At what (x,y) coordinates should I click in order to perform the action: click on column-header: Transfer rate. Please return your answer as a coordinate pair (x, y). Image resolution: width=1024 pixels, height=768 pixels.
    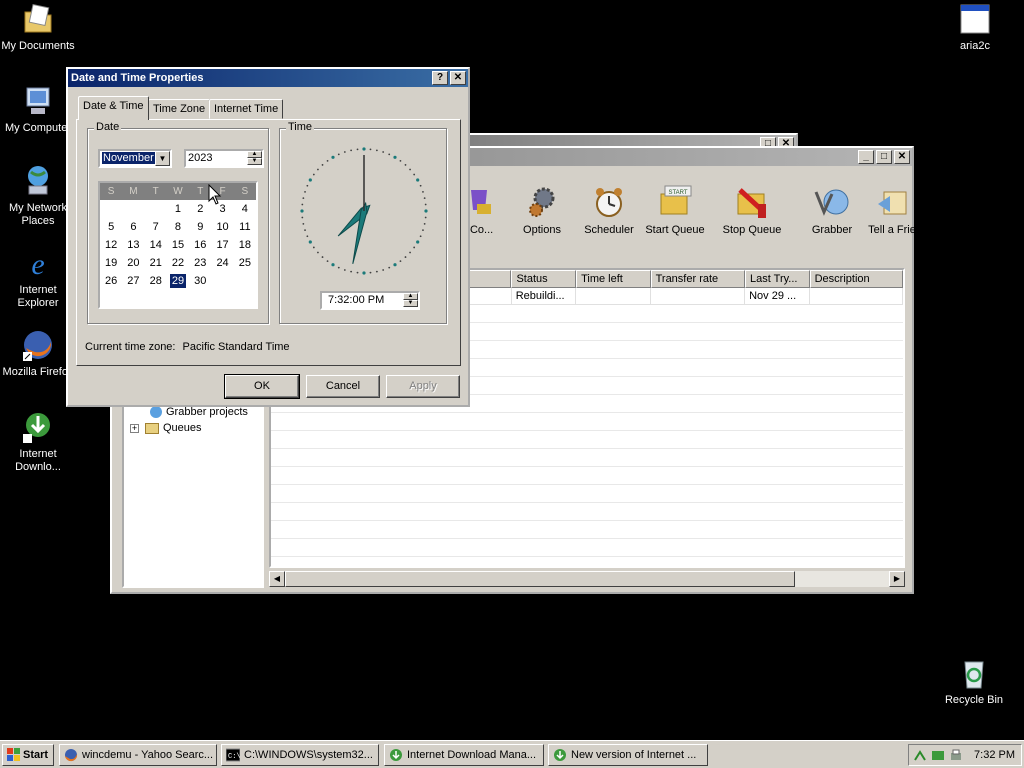
    Looking at the image, I should click on (697, 279).